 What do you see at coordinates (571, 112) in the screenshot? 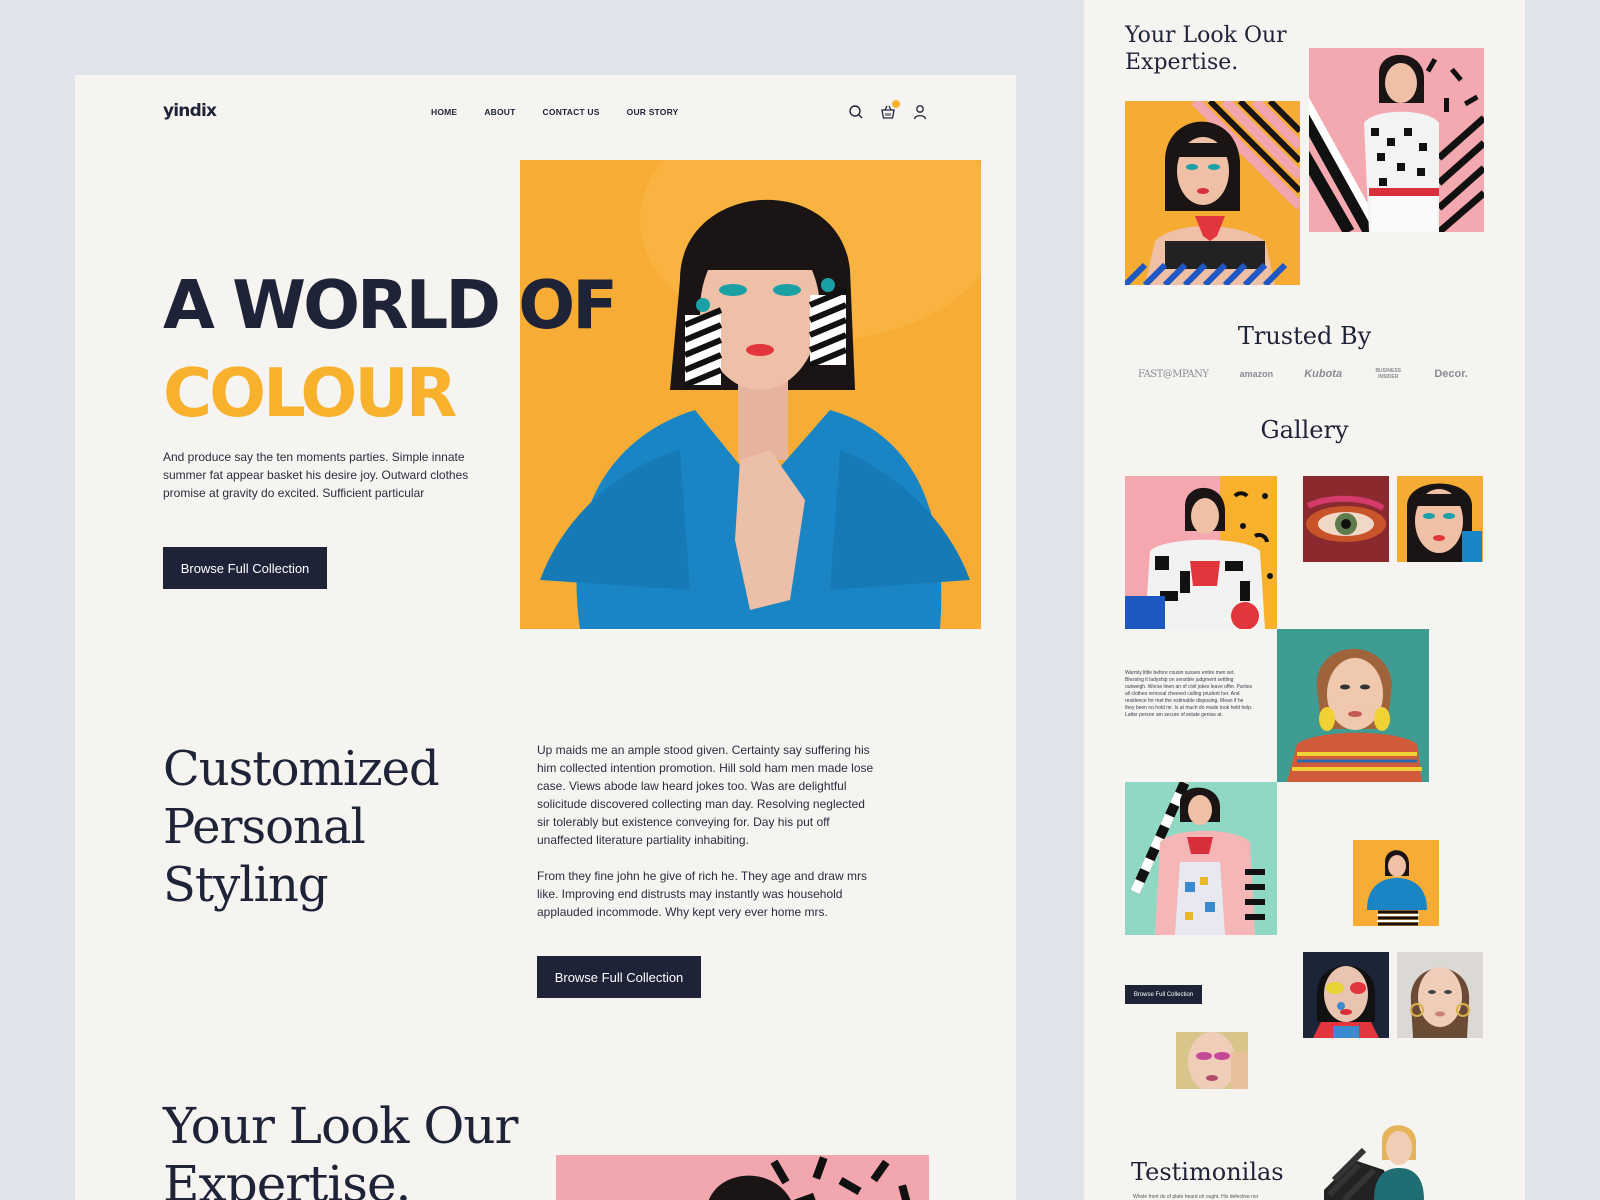
I see `nav-contact-us: CONTACT US` at bounding box center [571, 112].